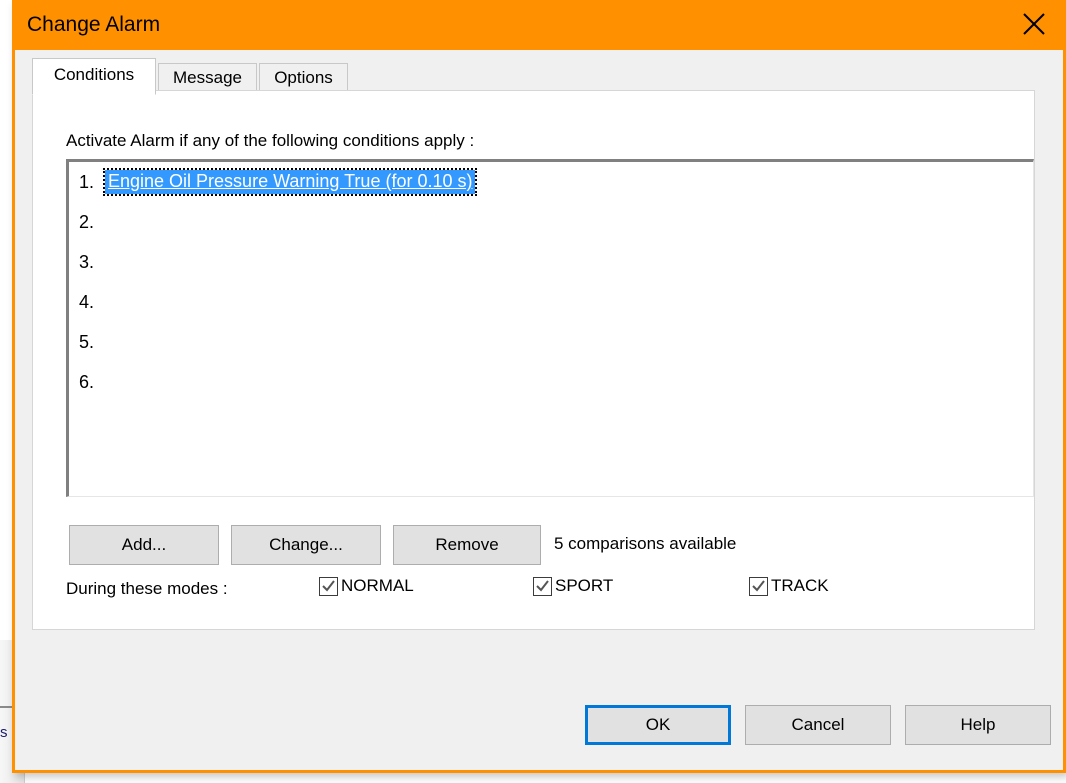  What do you see at coordinates (1034, 25) in the screenshot?
I see `close-icon` at bounding box center [1034, 25].